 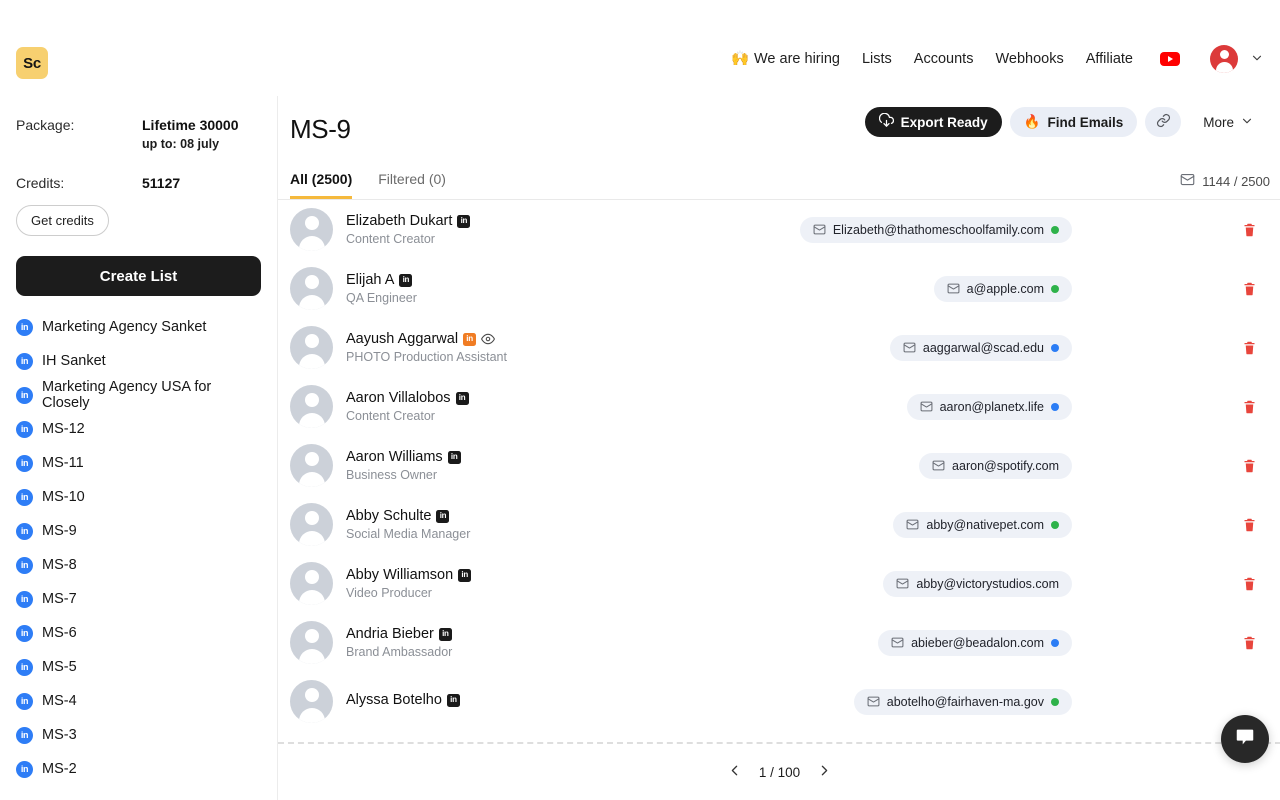 I want to click on email-address: abieber@beadalon.com, so click(x=977, y=642).